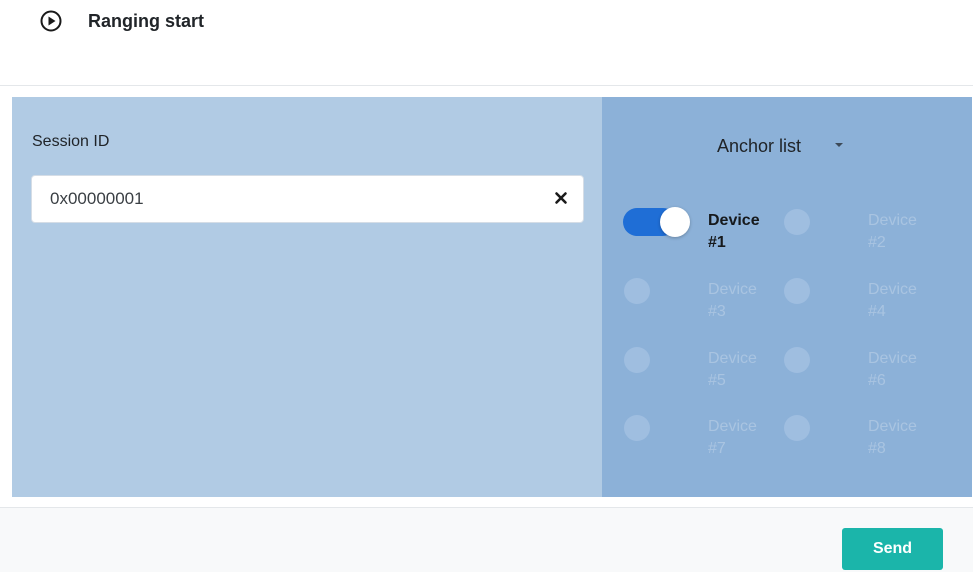 The image size is (973, 572). Describe the element at coordinates (734, 231) in the screenshot. I see `device-1-label: Device #1` at that location.